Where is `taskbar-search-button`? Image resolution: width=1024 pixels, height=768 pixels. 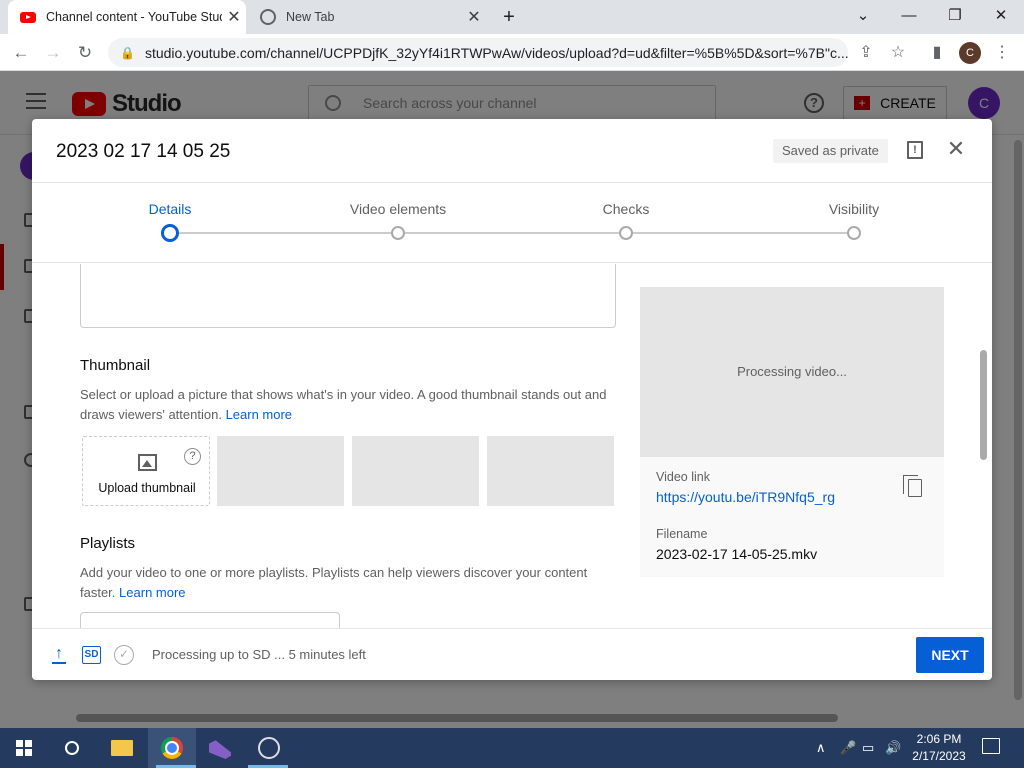 taskbar-search-button is located at coordinates (72, 748).